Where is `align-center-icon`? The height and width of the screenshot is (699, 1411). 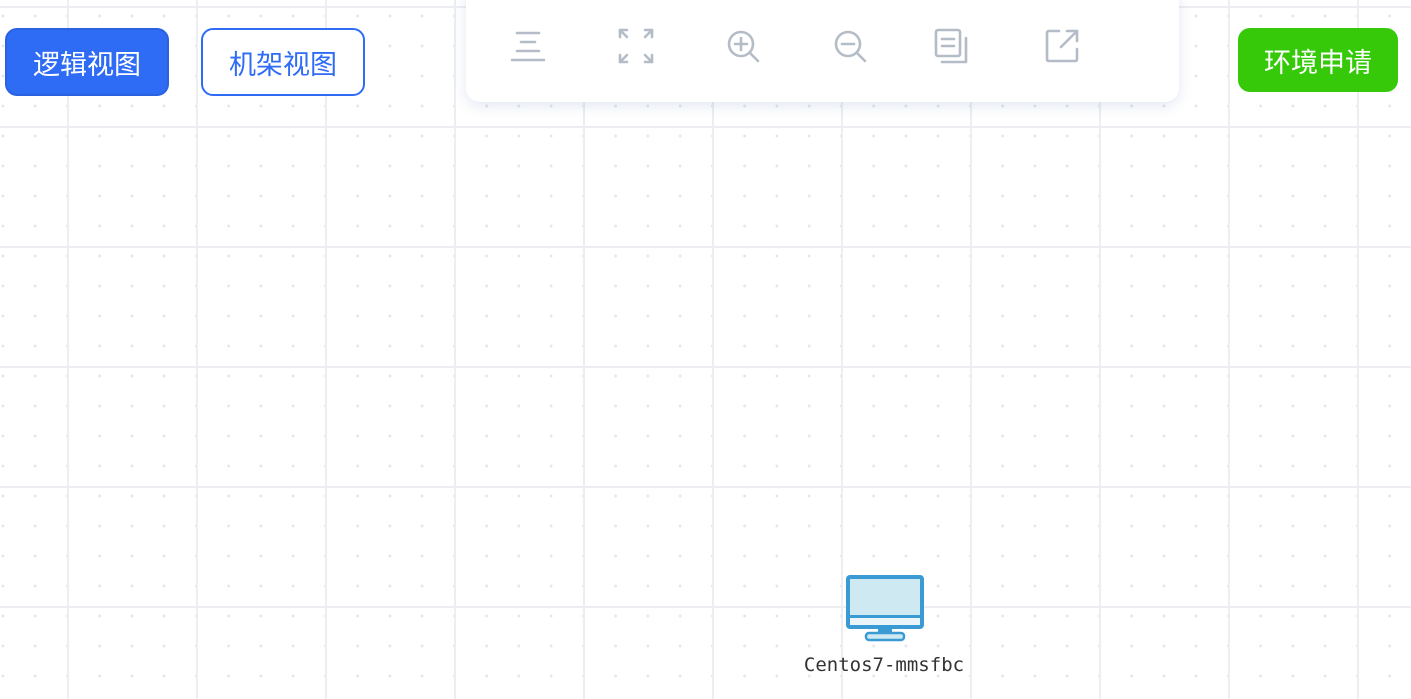
align-center-icon is located at coordinates (528, 46).